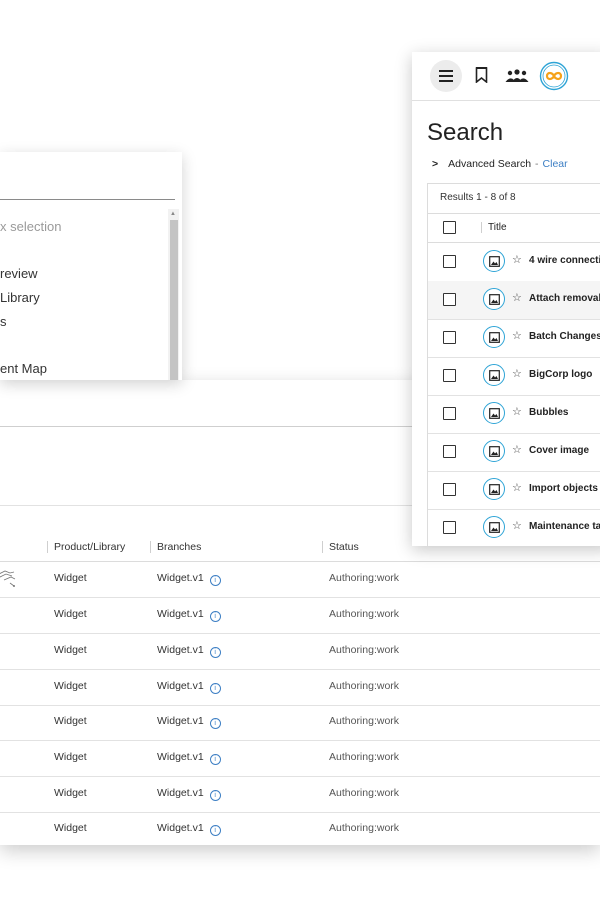 This screenshot has height=900, width=600. I want to click on people-icon, so click(517, 75).